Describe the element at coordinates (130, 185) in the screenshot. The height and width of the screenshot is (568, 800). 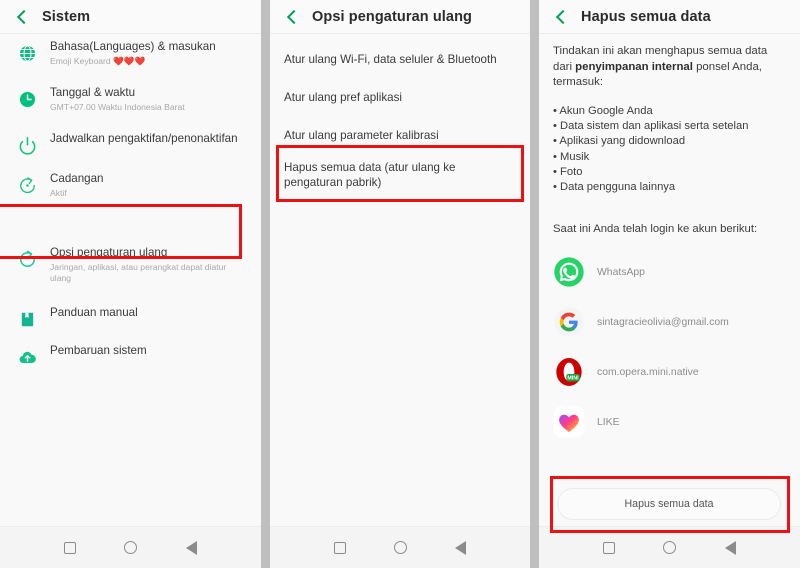
I see `sidebar-item-cadangan: Cadangan Aktif` at that location.